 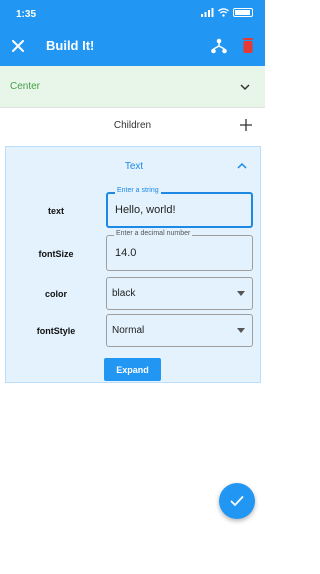 What do you see at coordinates (132, 369) in the screenshot?
I see `expand-button: Expand` at bounding box center [132, 369].